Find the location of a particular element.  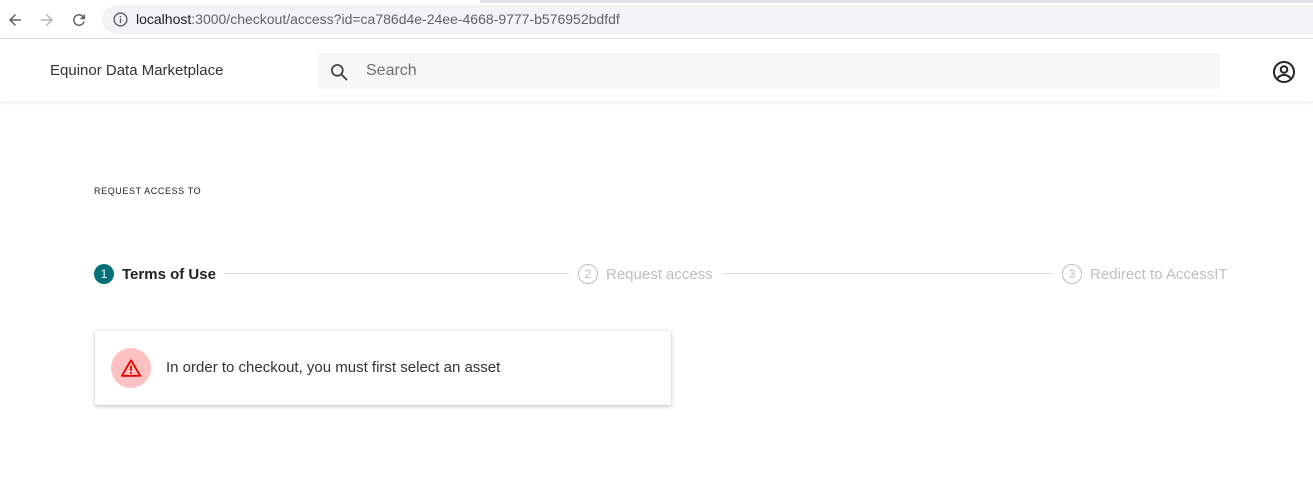

reload-button is located at coordinates (79, 20).